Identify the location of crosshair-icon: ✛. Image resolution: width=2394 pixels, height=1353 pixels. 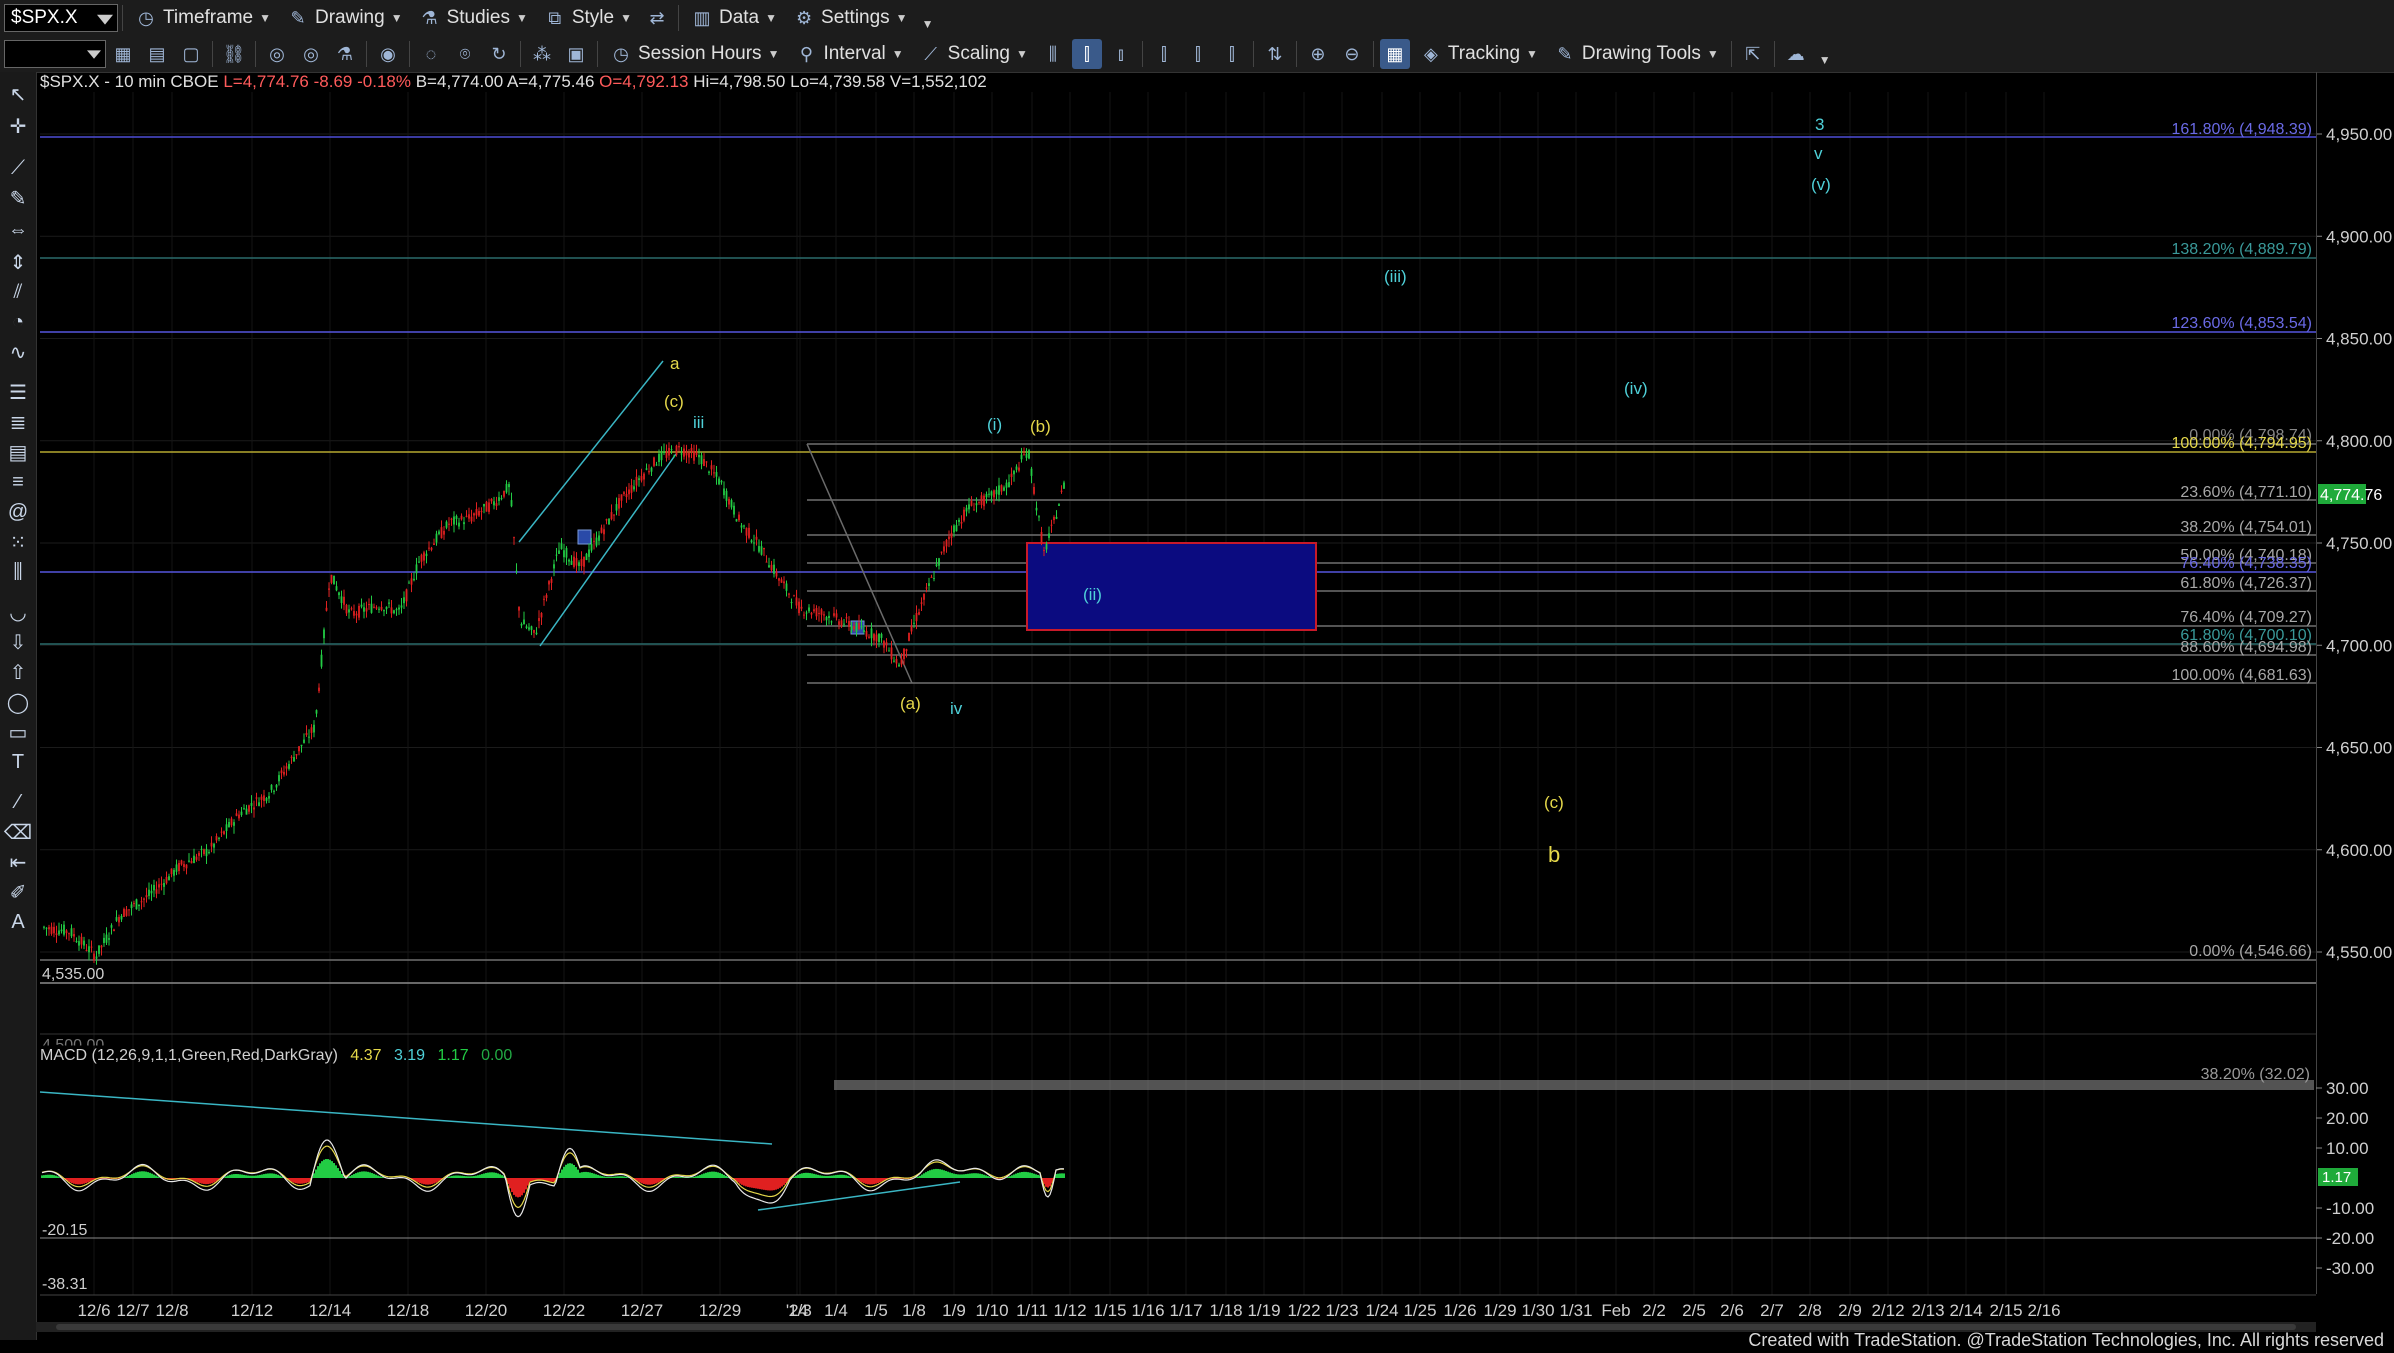
(18, 126).